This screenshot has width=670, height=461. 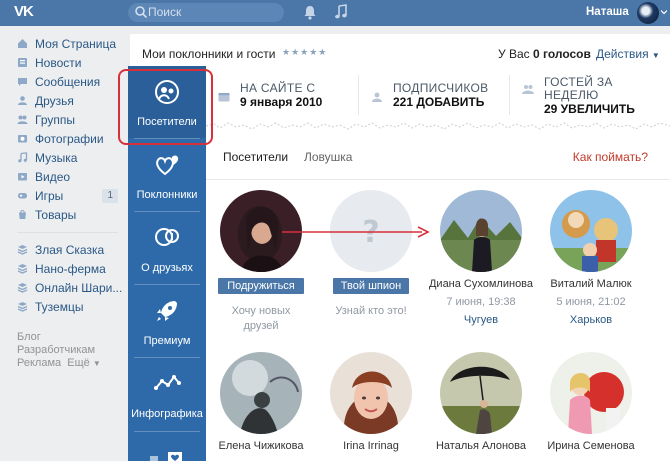 I want to click on visitor-name: Ирина Семенова, so click(x=591, y=446).